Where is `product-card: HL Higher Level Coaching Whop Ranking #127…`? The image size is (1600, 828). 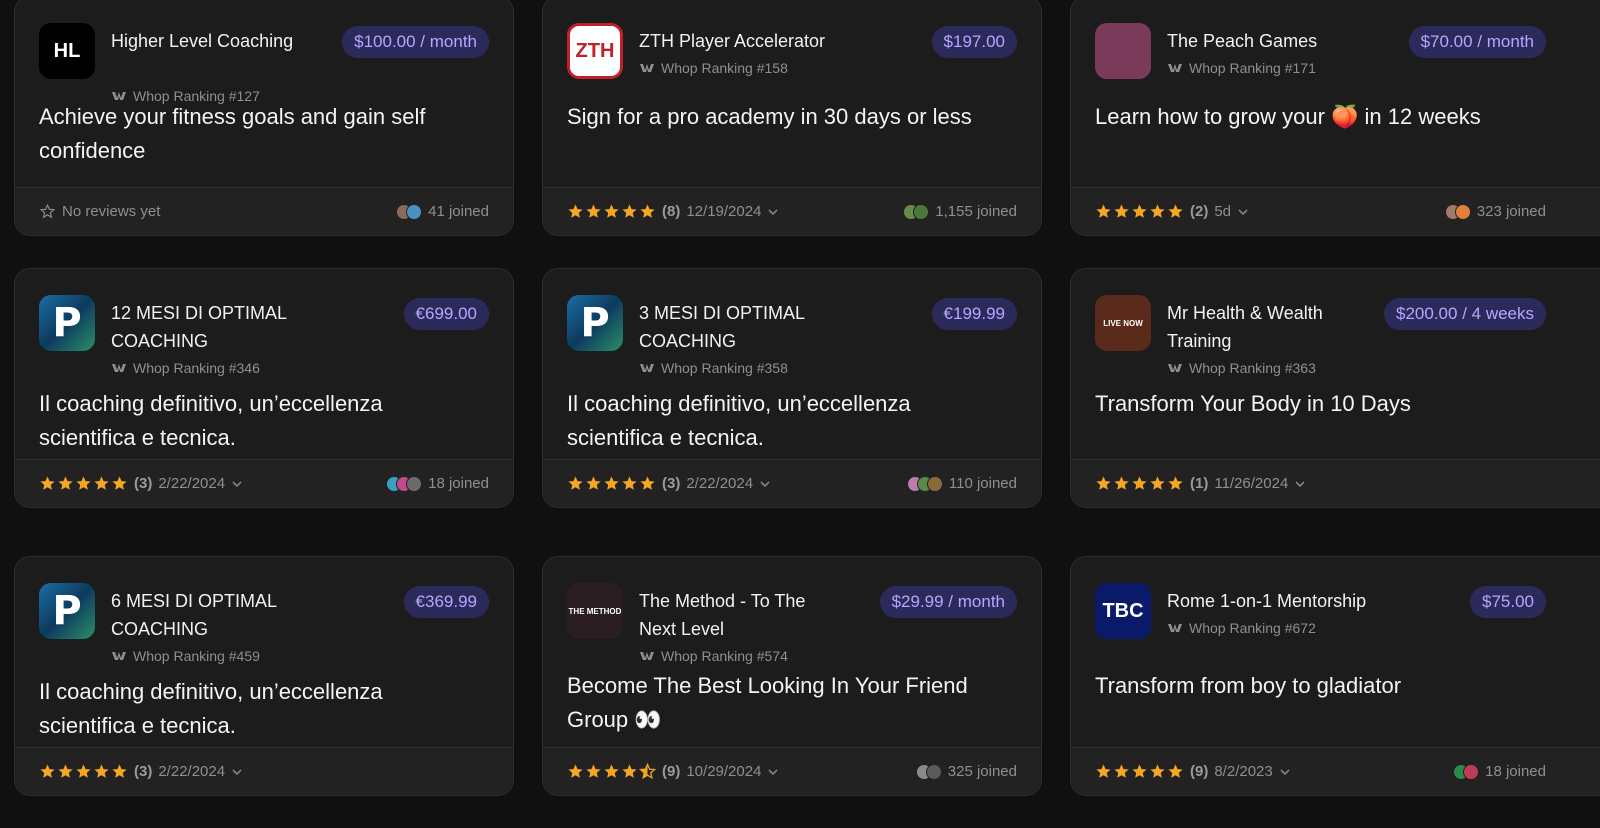 product-card: HL Higher Level Coaching Whop Ranking #127… is located at coordinates (264, 118).